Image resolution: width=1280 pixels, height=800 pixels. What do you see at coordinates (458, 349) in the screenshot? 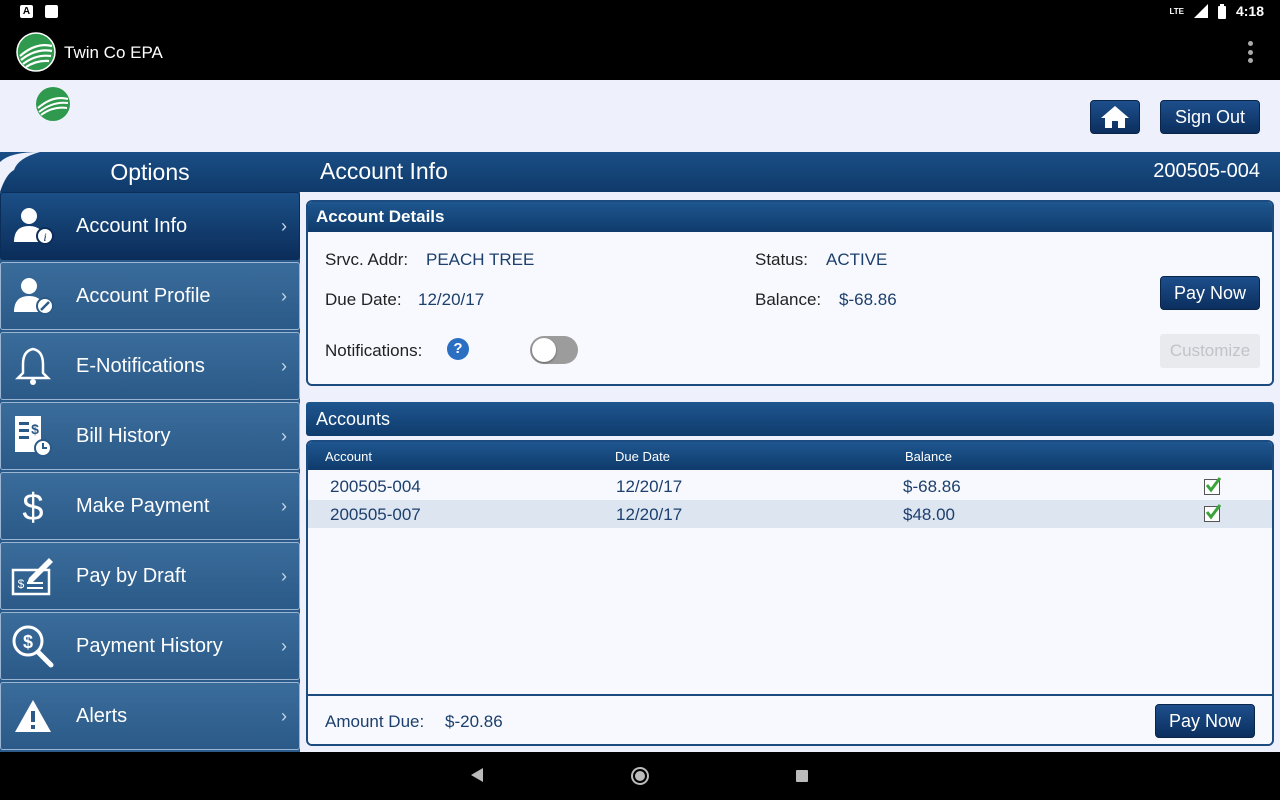
I see `help-icon: ?` at bounding box center [458, 349].